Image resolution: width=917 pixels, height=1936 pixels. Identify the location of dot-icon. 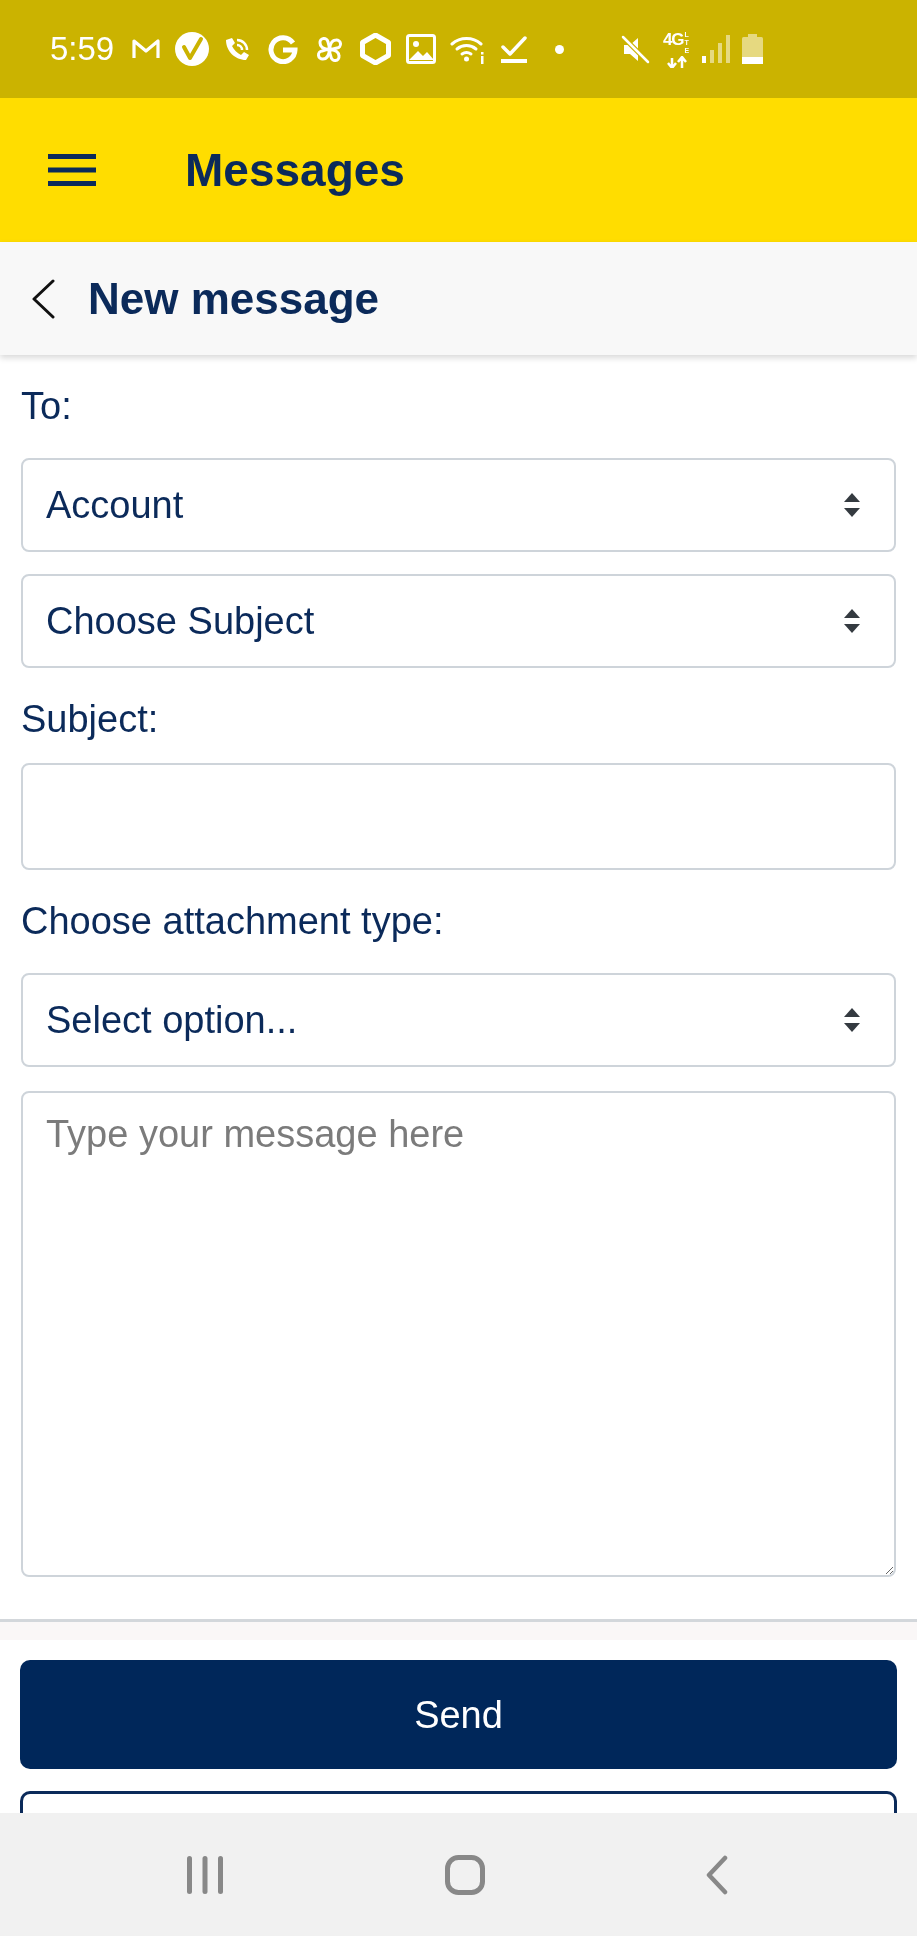
(560, 49).